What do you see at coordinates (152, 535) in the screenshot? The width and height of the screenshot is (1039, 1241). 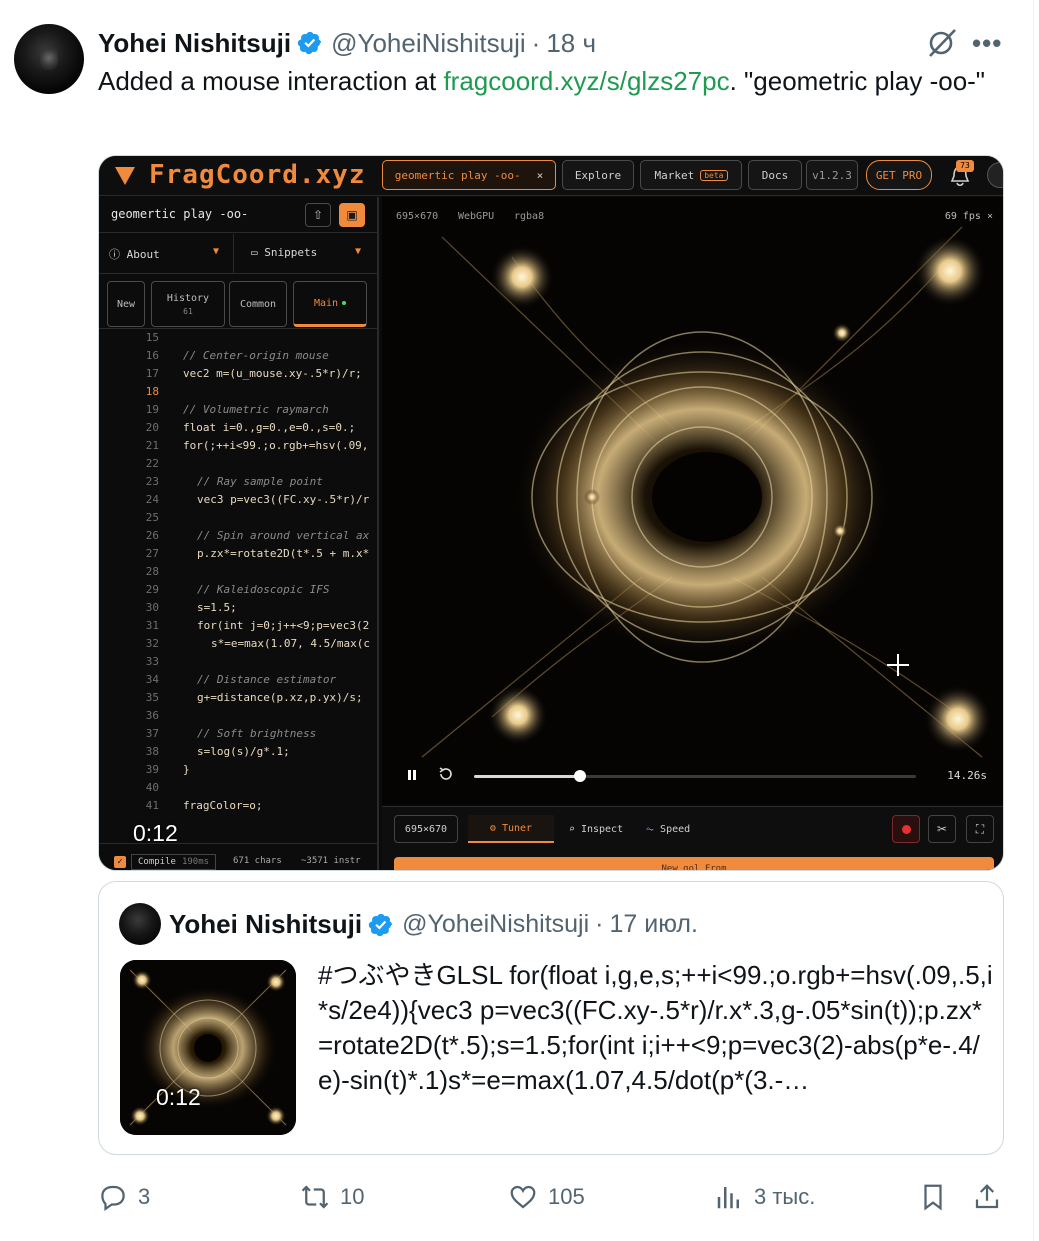 I see `line-number: 26` at bounding box center [152, 535].